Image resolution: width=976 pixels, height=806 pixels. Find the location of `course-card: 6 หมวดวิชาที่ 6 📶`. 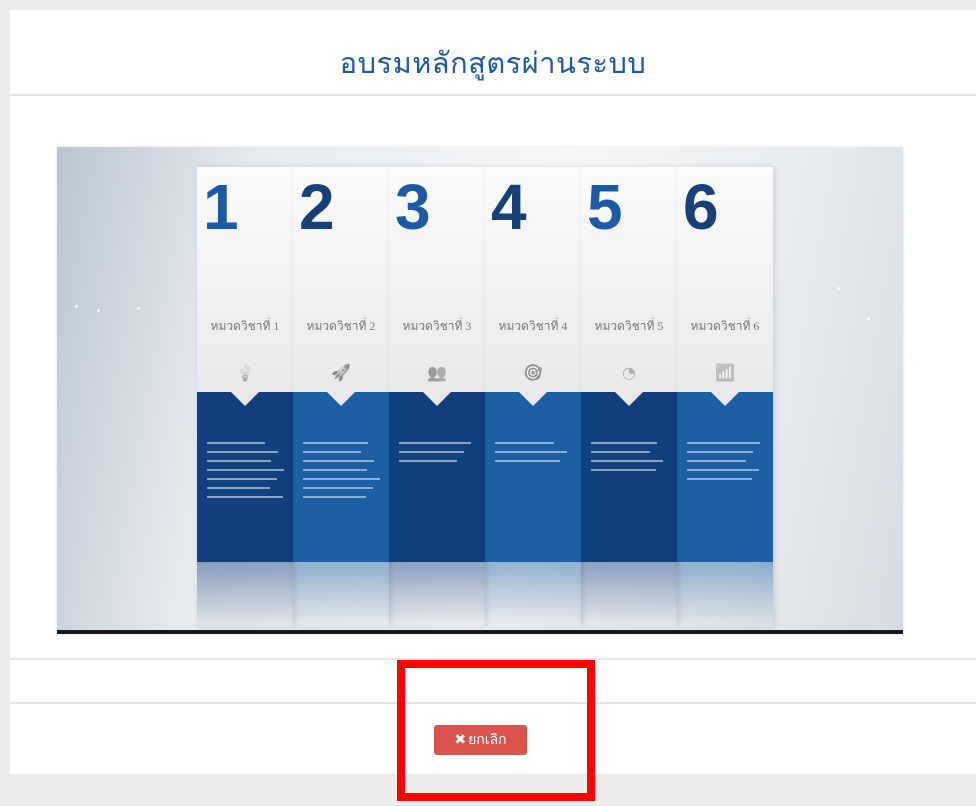

course-card: 6 หมวดวิชาที่ 6 📶 is located at coordinates (725, 398).